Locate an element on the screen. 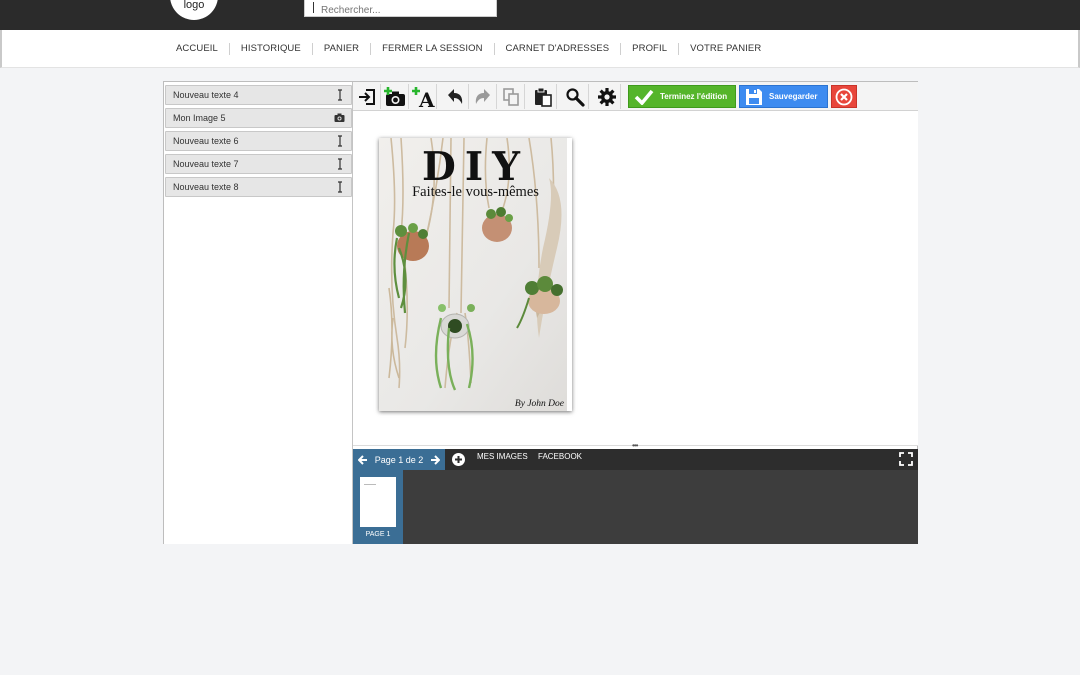 Image resolution: width=1080 pixels, height=675 pixels. page-navigator: Page 1 de 2 is located at coordinates (399, 459).